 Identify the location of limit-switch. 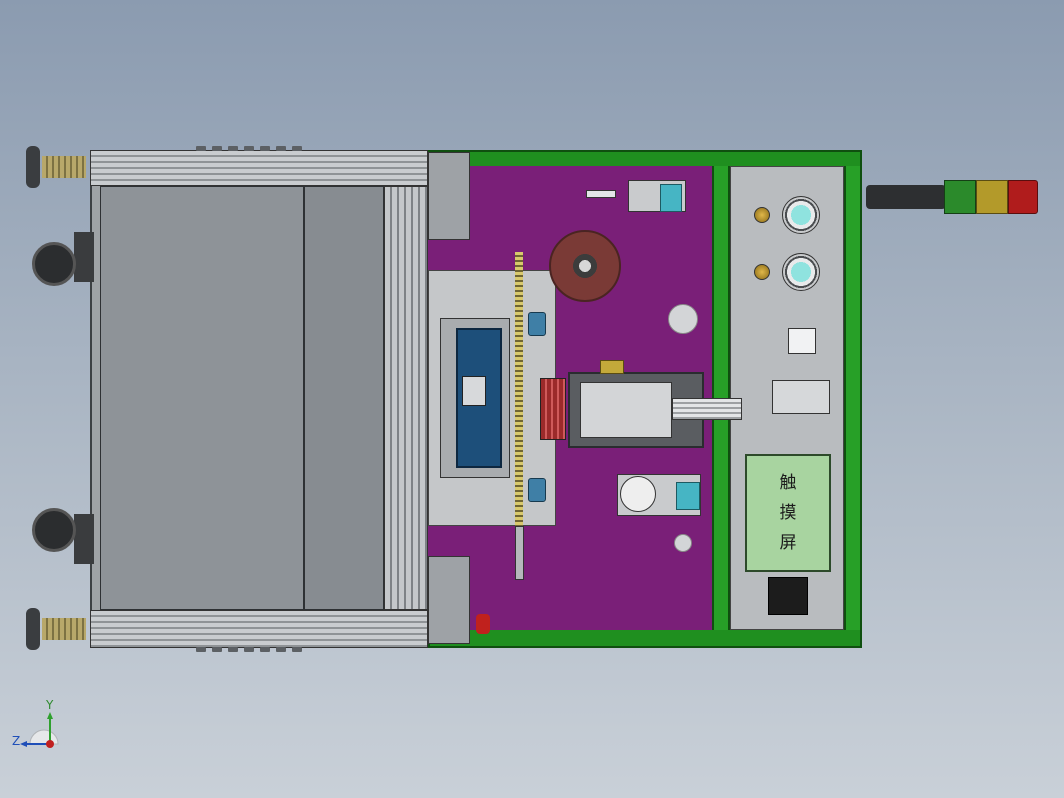
(612, 367).